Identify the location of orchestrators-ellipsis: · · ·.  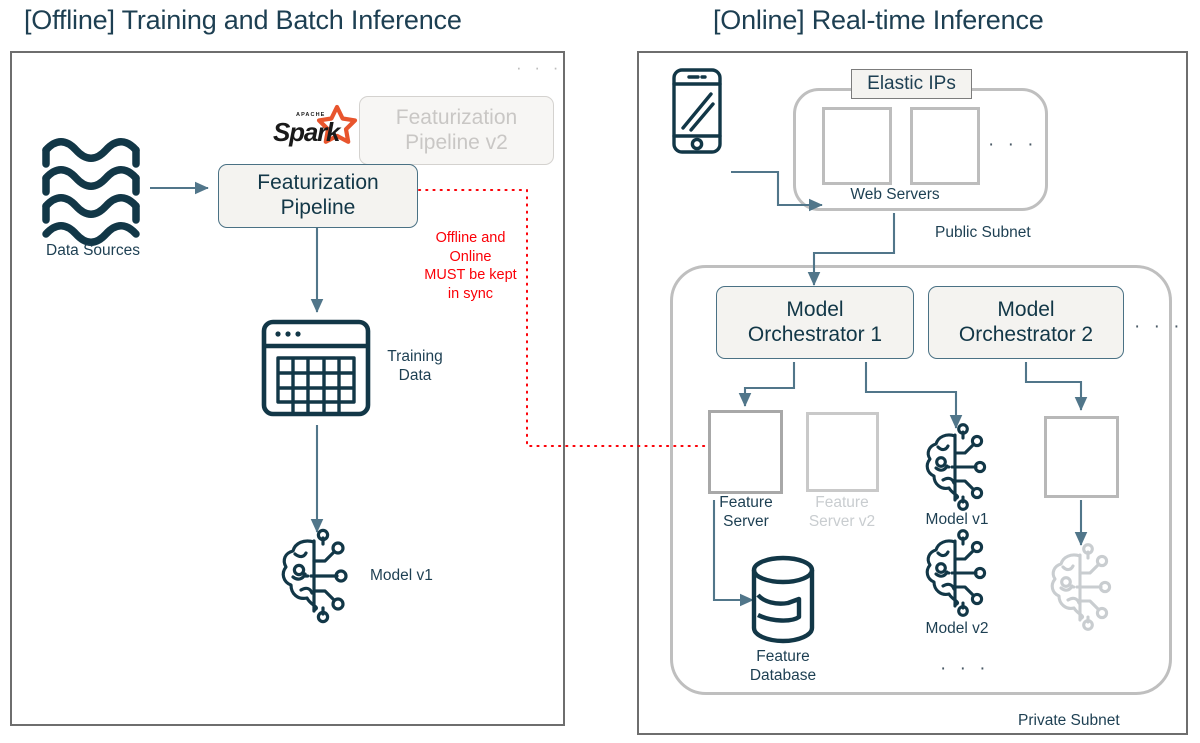
(1159, 326).